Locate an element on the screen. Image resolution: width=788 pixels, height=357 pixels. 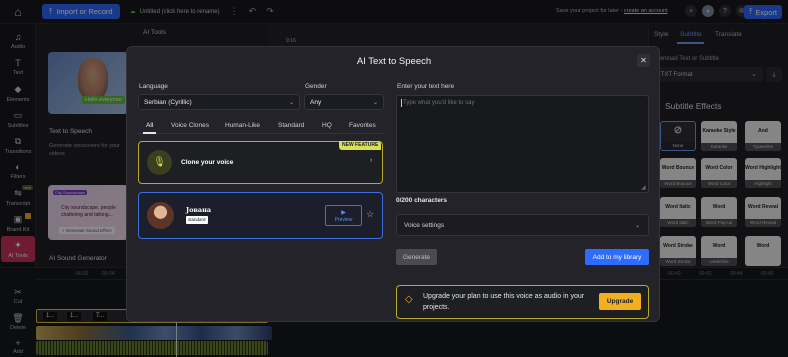
text-placeholder: Type what you'd like to say is located at coordinates (439, 103).